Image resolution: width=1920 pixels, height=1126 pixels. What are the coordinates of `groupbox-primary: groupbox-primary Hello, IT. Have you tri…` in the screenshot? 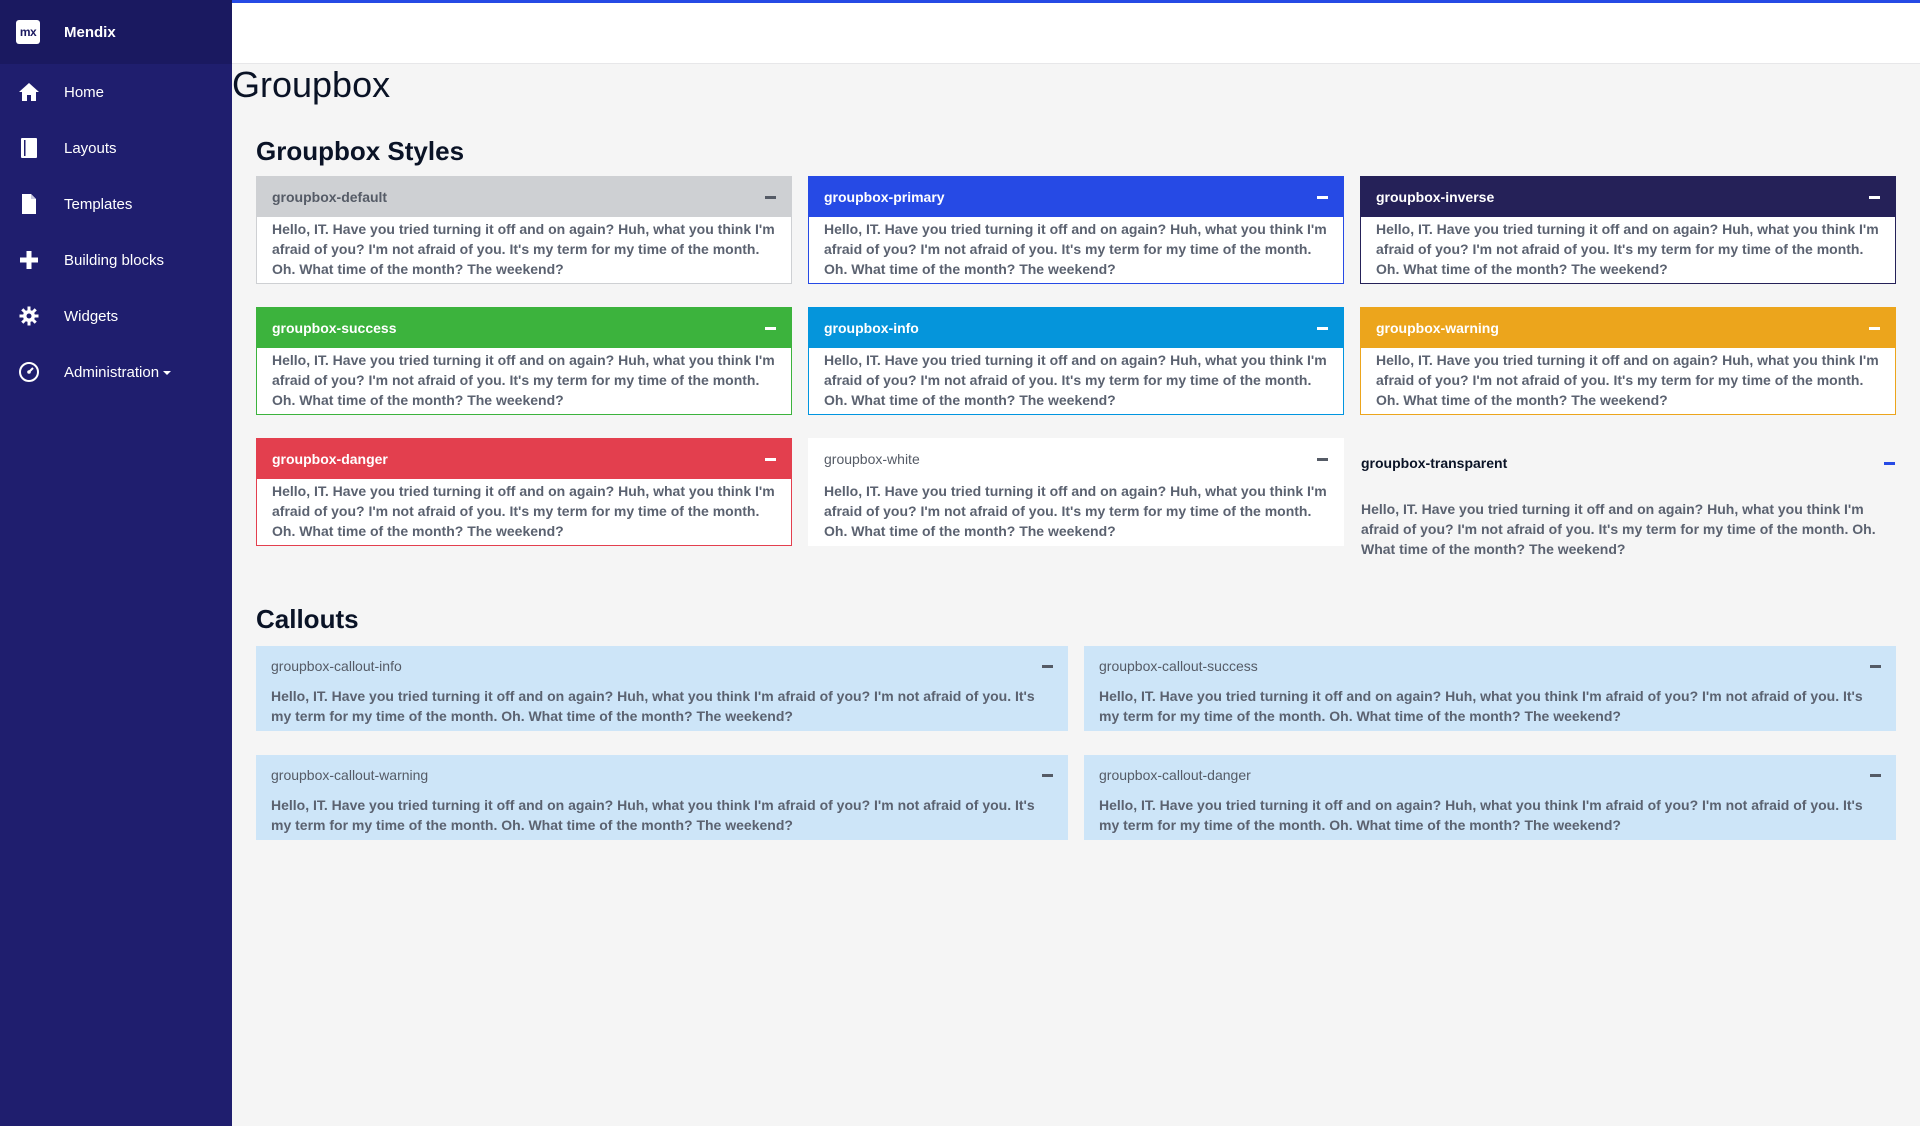 It's located at (1076, 230).